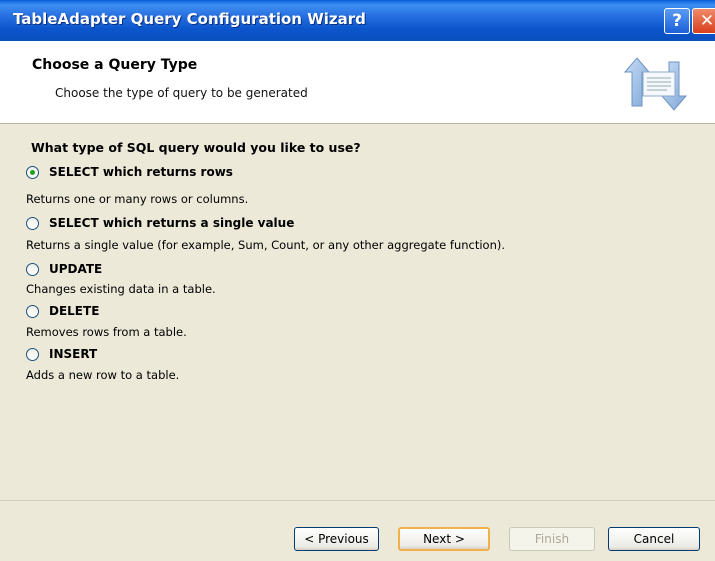 The width and height of the screenshot is (715, 561). What do you see at coordinates (32, 223) in the screenshot?
I see `radio-select-single-value` at bounding box center [32, 223].